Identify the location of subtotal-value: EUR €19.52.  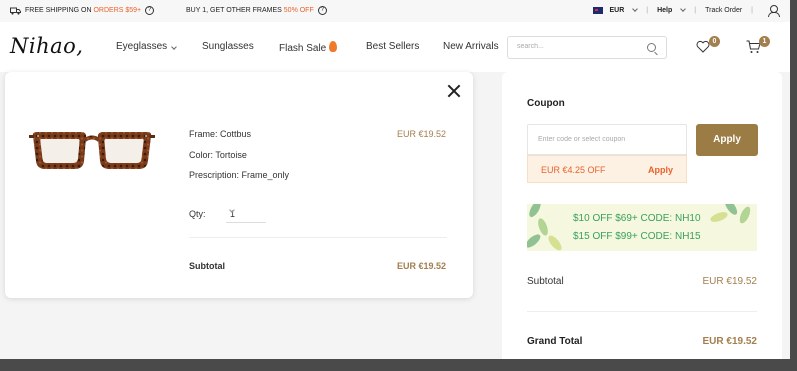
(421, 266).